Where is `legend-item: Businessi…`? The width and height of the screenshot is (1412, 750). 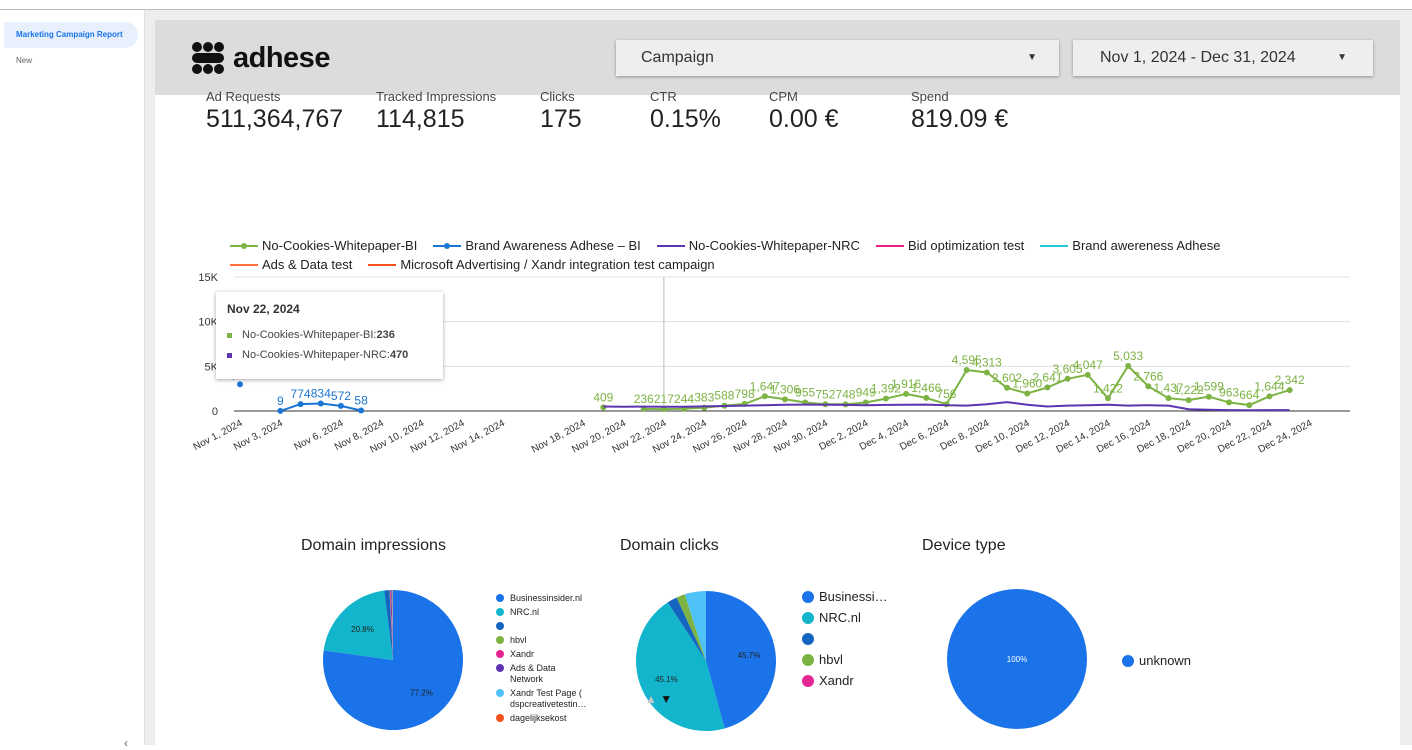
legend-item: Businessi… is located at coordinates (852, 596).